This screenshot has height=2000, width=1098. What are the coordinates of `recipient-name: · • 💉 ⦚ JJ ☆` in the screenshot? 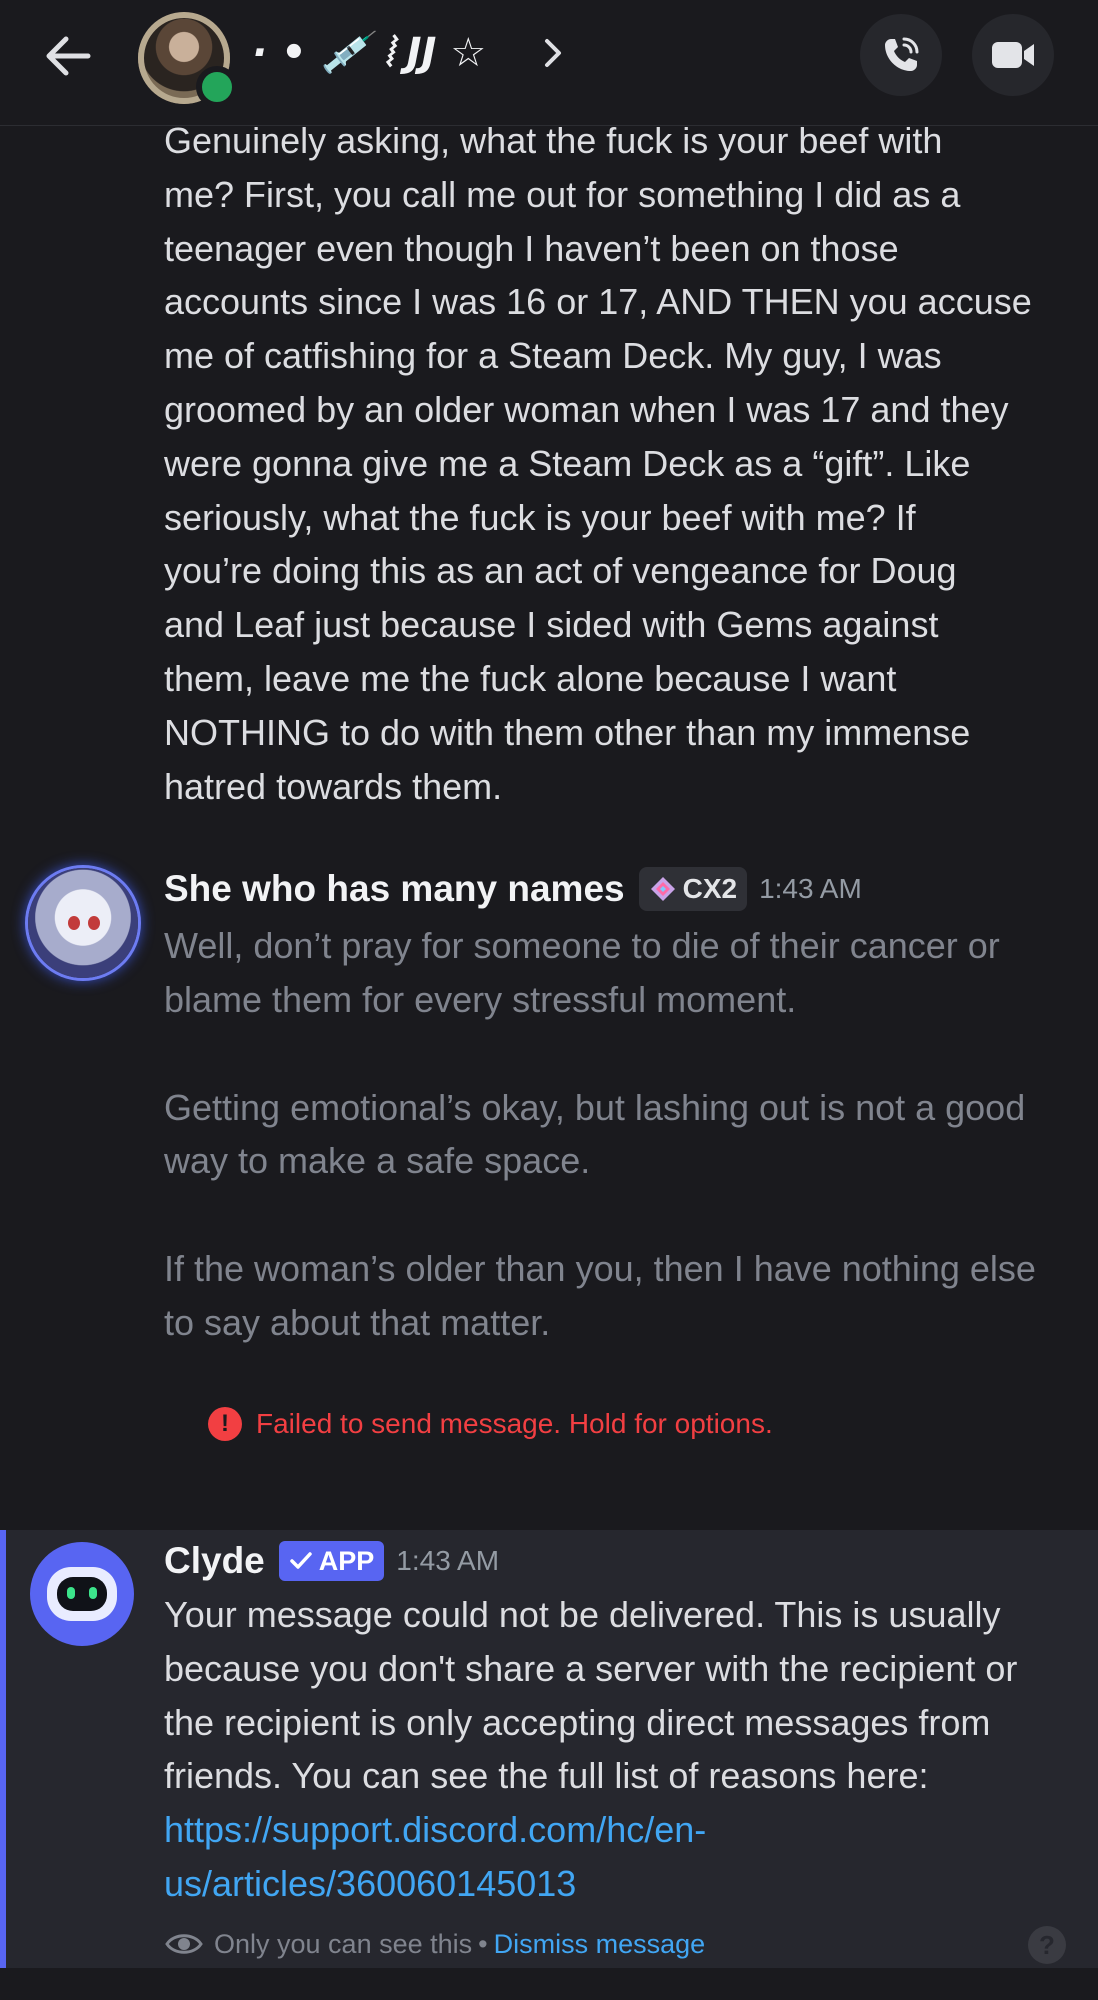 It's located at (369, 52).